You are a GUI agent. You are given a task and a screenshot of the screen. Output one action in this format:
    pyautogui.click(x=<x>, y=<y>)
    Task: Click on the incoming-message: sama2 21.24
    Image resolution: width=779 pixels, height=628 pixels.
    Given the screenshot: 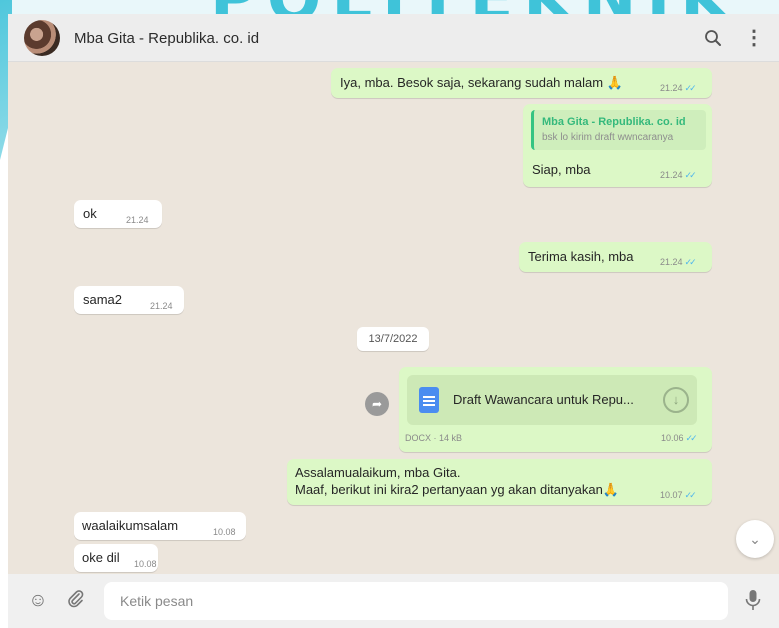 What is the action you would take?
    pyautogui.click(x=129, y=300)
    